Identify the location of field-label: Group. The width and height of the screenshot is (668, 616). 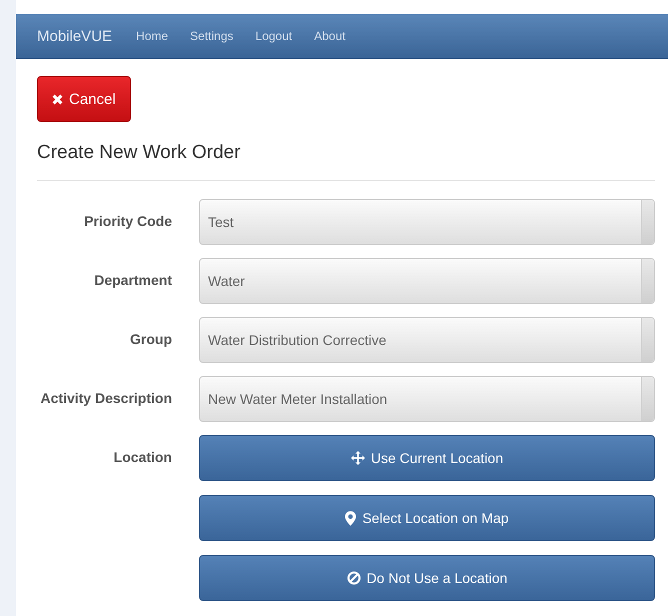
(150, 339).